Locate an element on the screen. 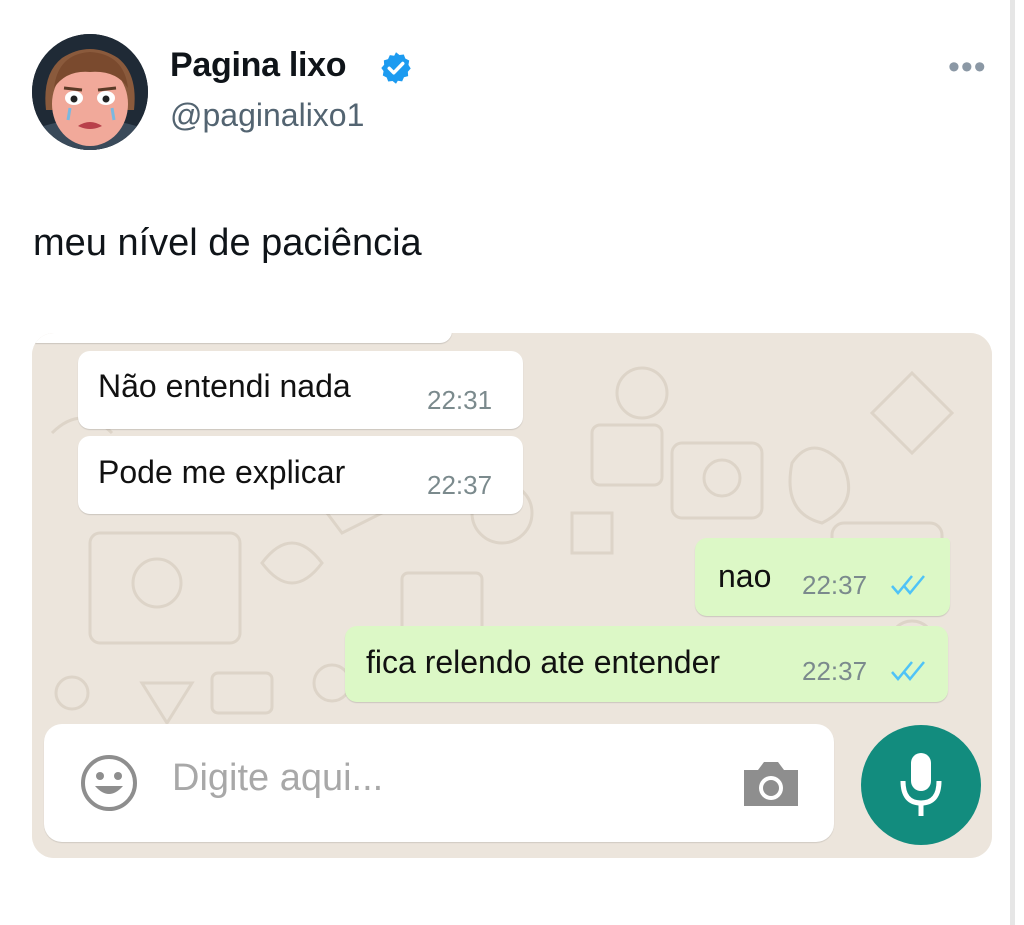  mic-button is located at coordinates (921, 785).